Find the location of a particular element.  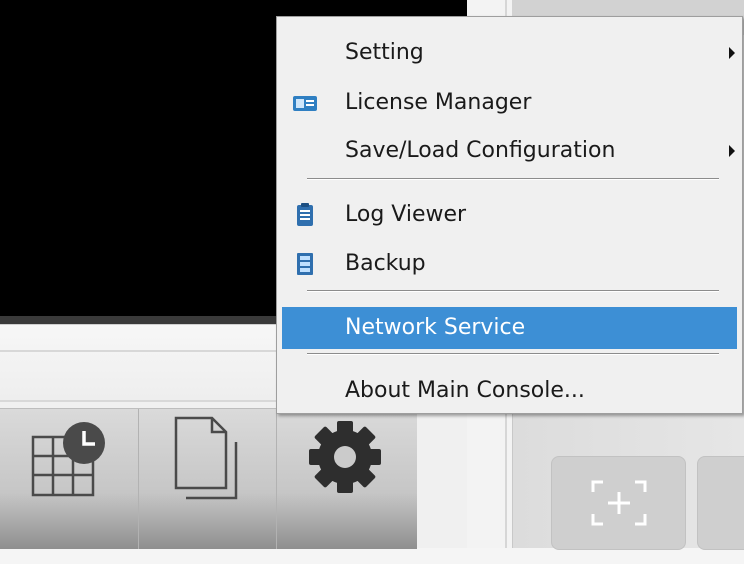

menu-item-label: Network Service is located at coordinates (435, 327).